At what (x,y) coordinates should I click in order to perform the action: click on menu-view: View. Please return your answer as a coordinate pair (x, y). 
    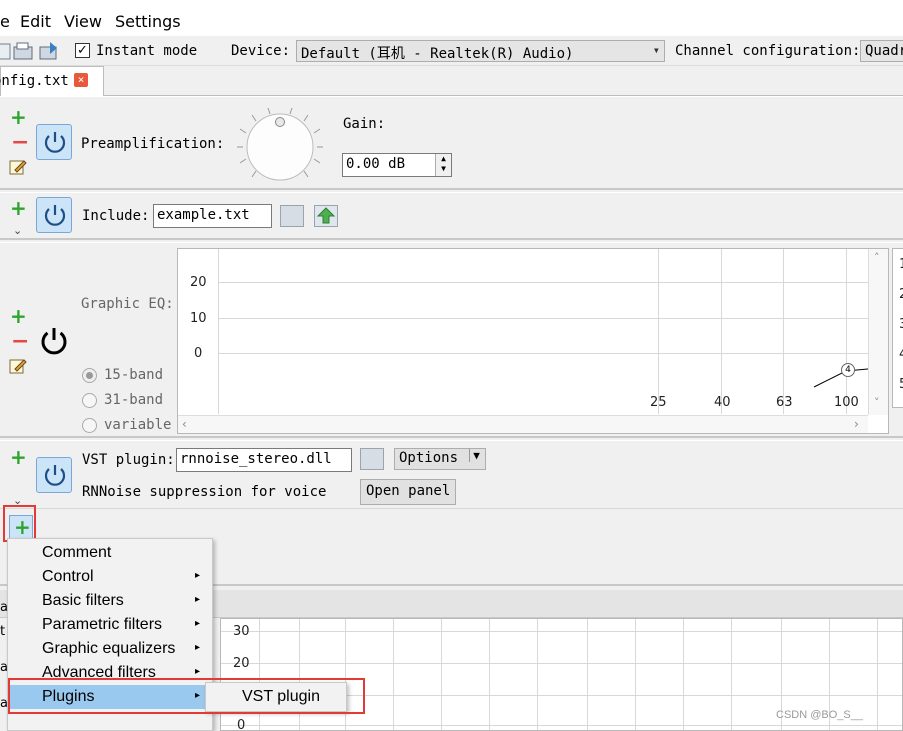
    Looking at the image, I should click on (83, 21).